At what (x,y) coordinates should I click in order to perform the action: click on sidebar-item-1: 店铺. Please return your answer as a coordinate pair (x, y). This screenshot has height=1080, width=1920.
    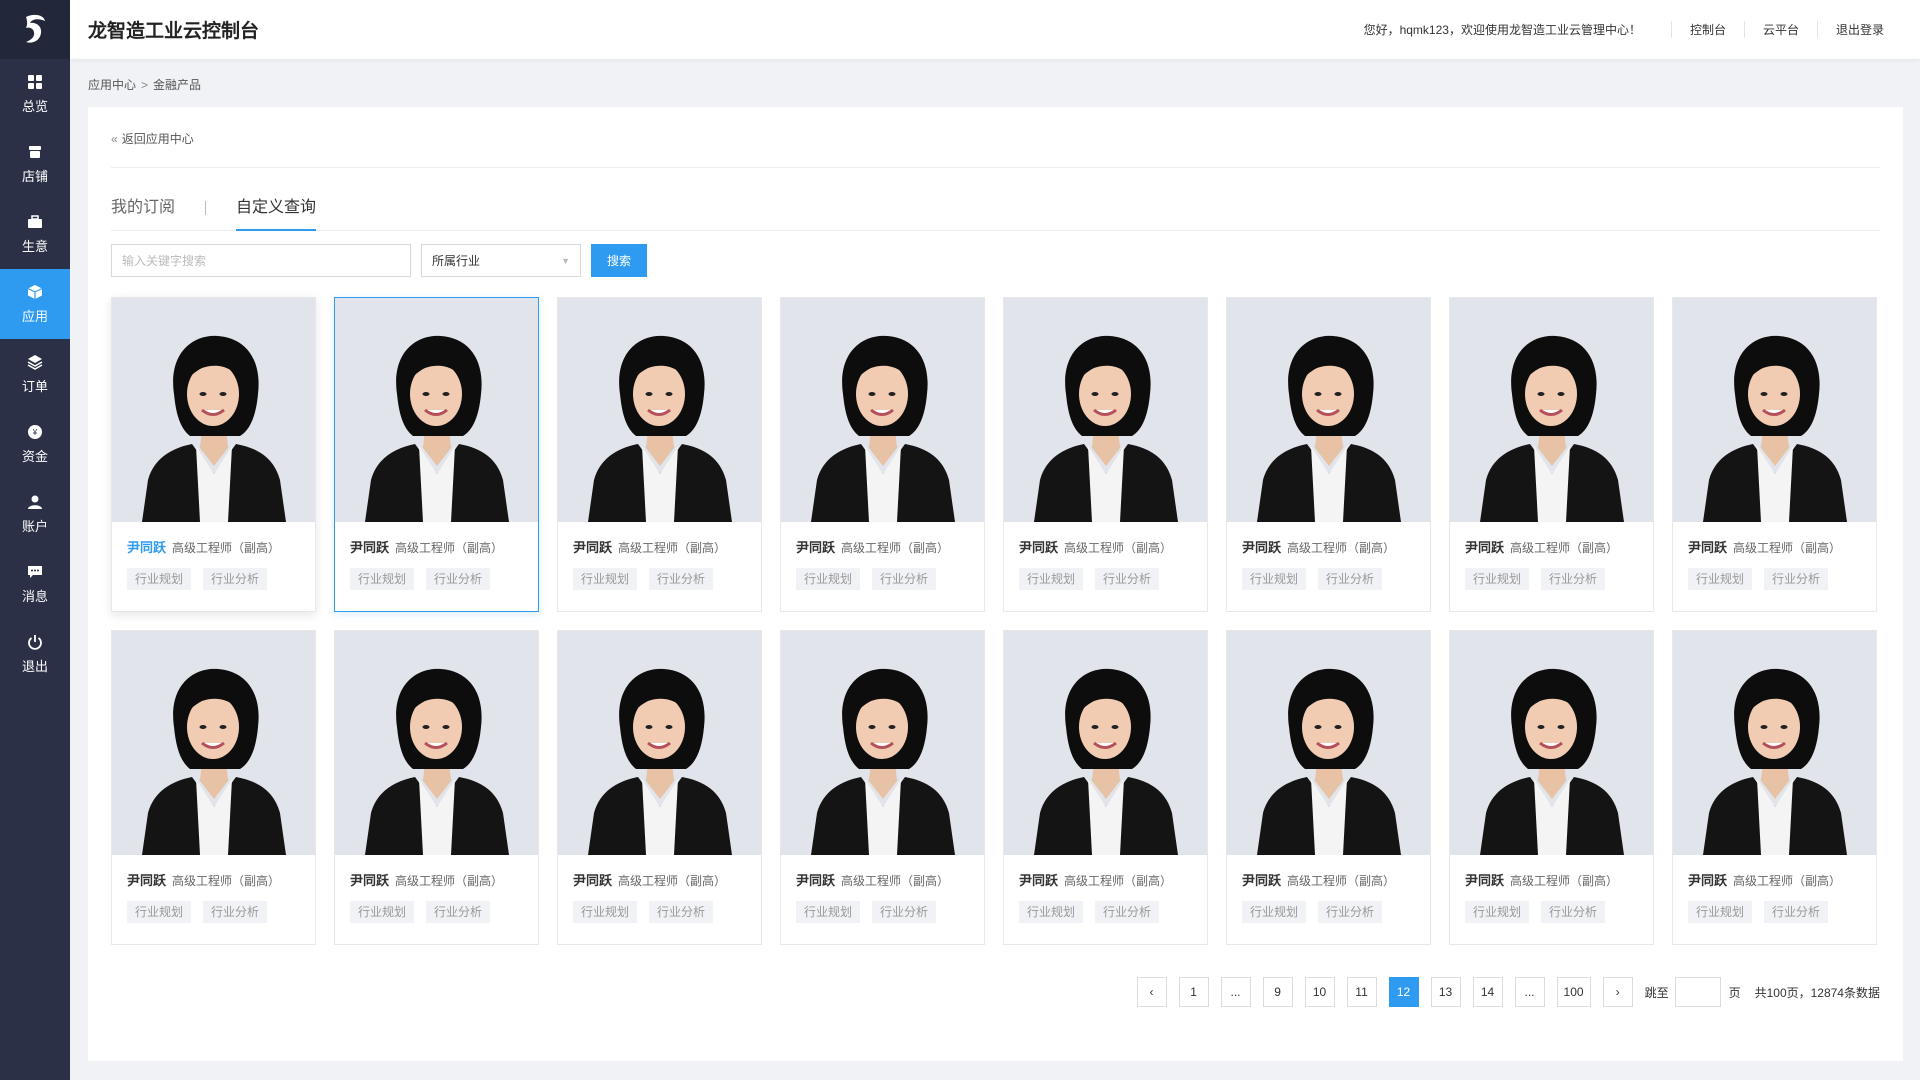
    Looking at the image, I should click on (35, 164).